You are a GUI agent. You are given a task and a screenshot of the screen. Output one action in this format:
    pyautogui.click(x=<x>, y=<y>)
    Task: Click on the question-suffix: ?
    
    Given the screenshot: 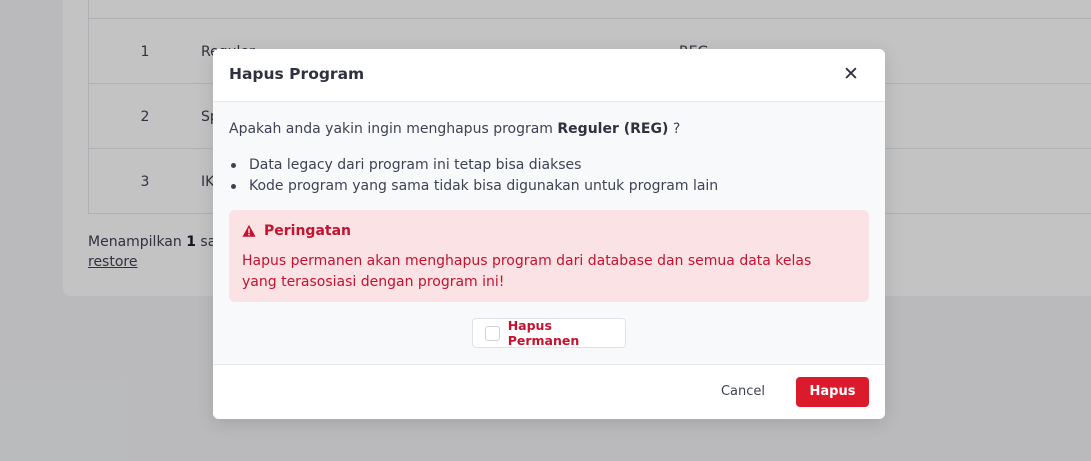 What is the action you would take?
    pyautogui.click(x=674, y=129)
    